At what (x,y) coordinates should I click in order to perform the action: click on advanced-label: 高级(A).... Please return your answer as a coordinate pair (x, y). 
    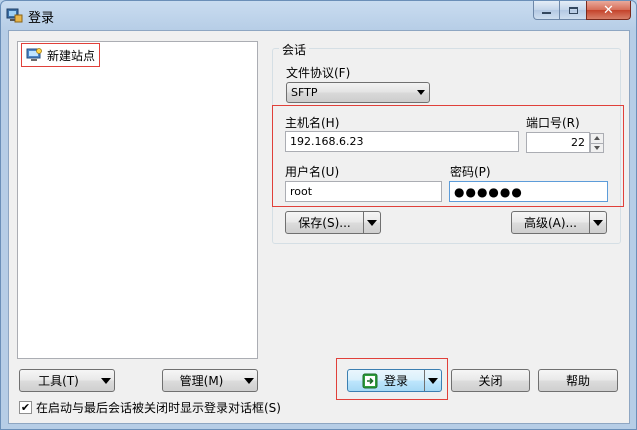
    Looking at the image, I should click on (550, 223).